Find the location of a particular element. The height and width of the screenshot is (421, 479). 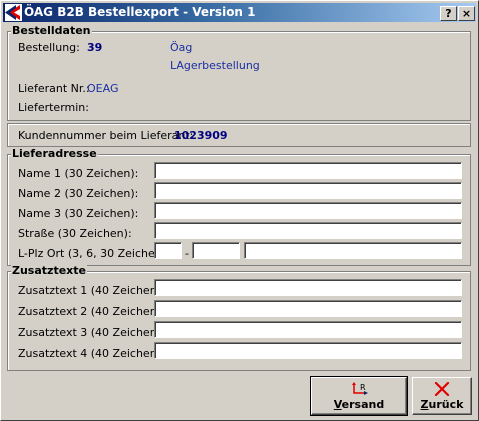

name3-label: Name 3 (30 Zeichen): is located at coordinates (78, 213).